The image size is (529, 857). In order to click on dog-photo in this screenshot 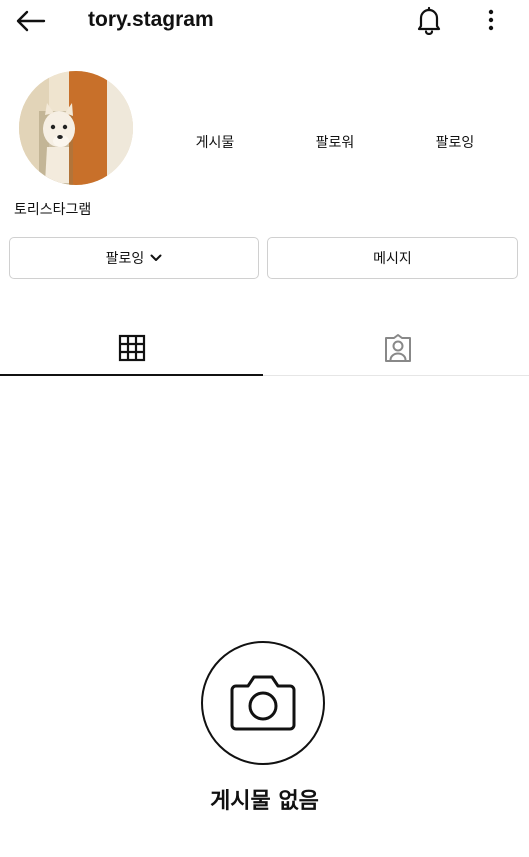, I will do `click(76, 128)`.